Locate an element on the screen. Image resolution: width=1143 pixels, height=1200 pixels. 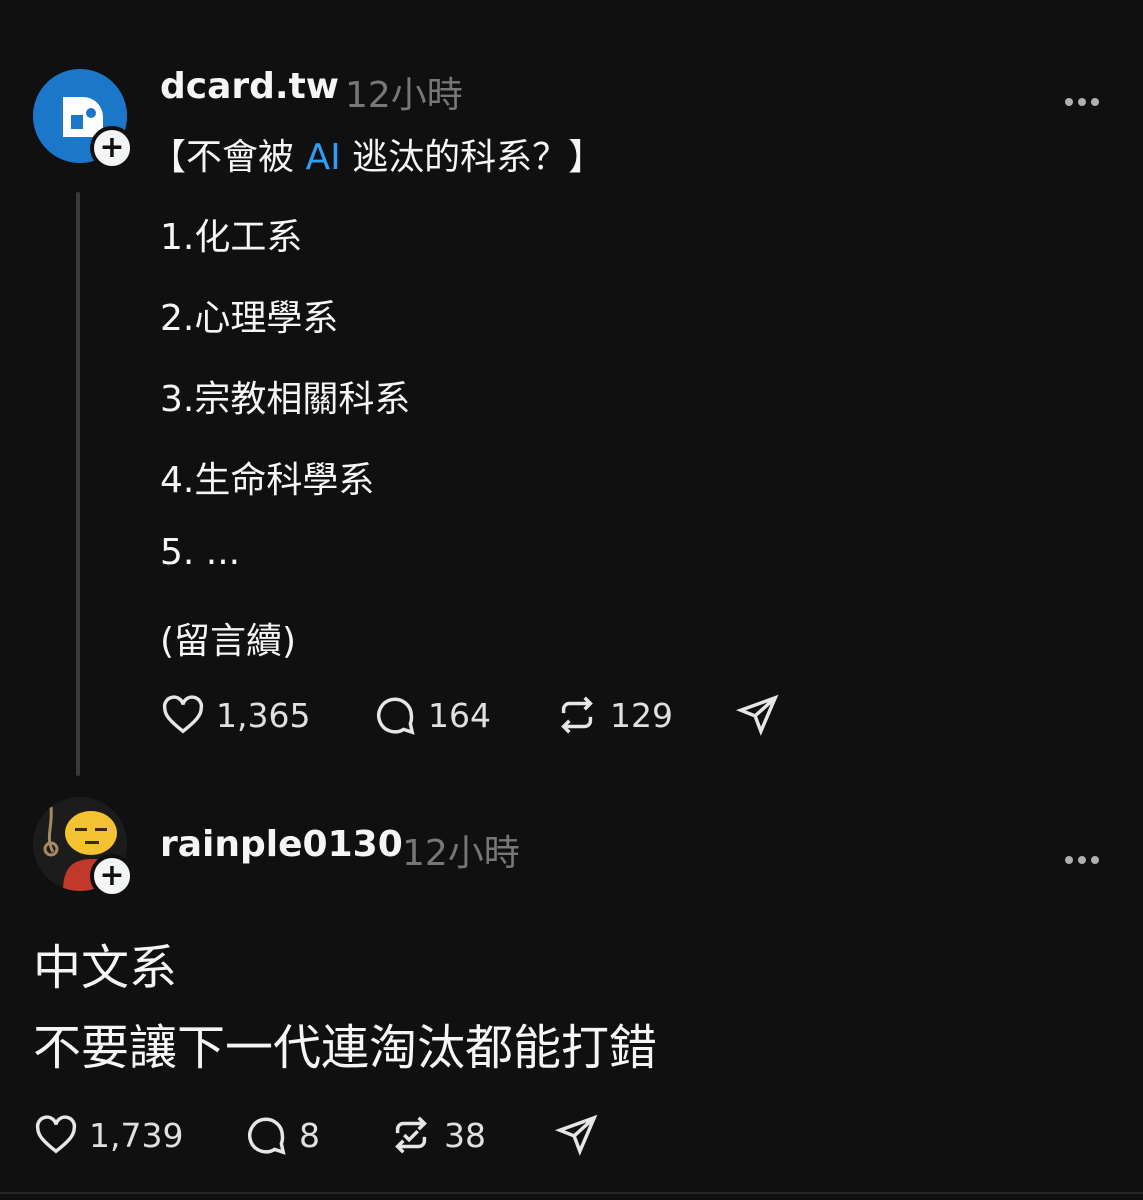
repost-icon is located at coordinates (577, 715).